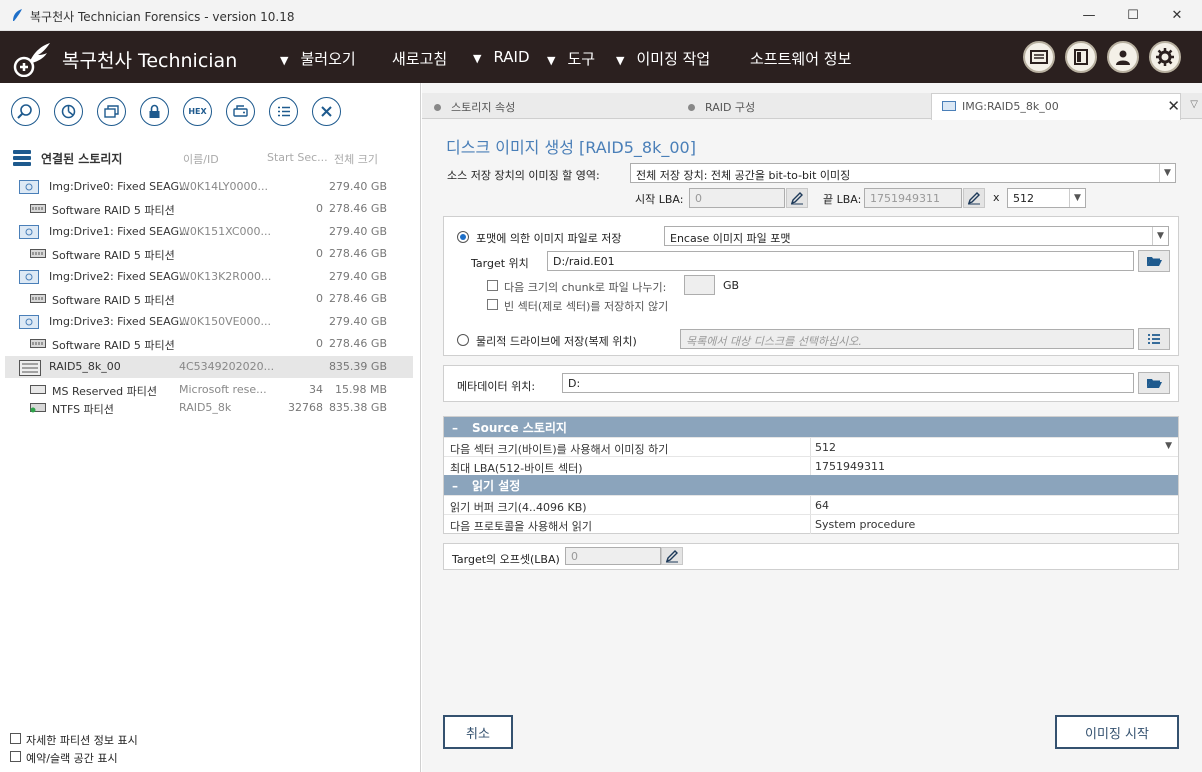  What do you see at coordinates (916, 236) in the screenshot?
I see `format-select: Encase 이미지 파일 포맷 ▼` at bounding box center [916, 236].